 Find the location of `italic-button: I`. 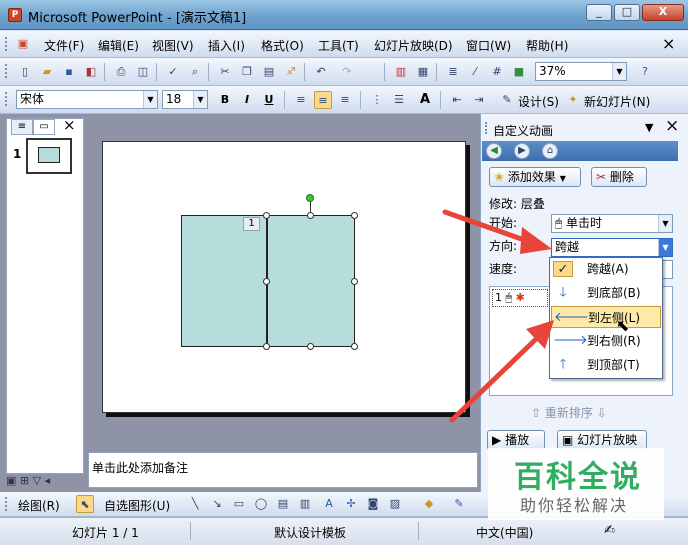

italic-button: I is located at coordinates (247, 100).